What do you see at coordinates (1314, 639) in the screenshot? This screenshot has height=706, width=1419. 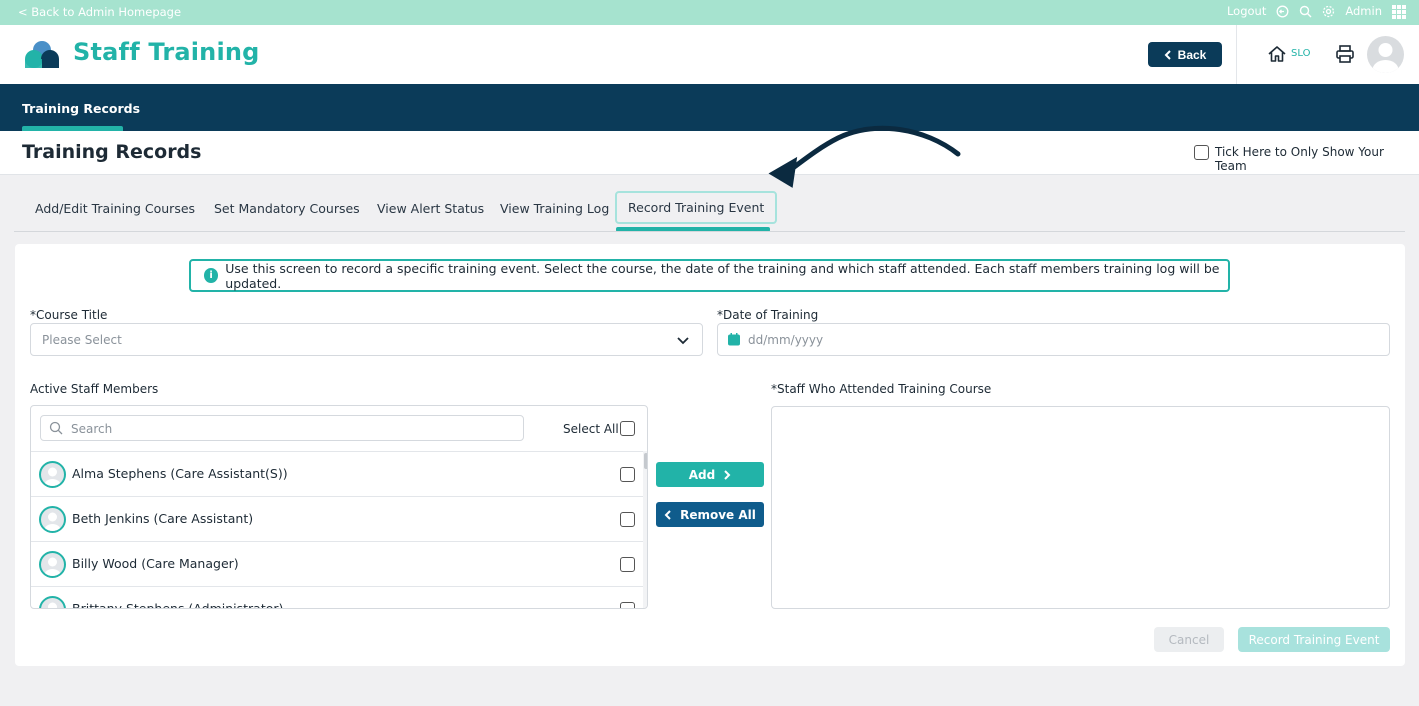 I see `record-training-event-button: Record Training Event` at bounding box center [1314, 639].